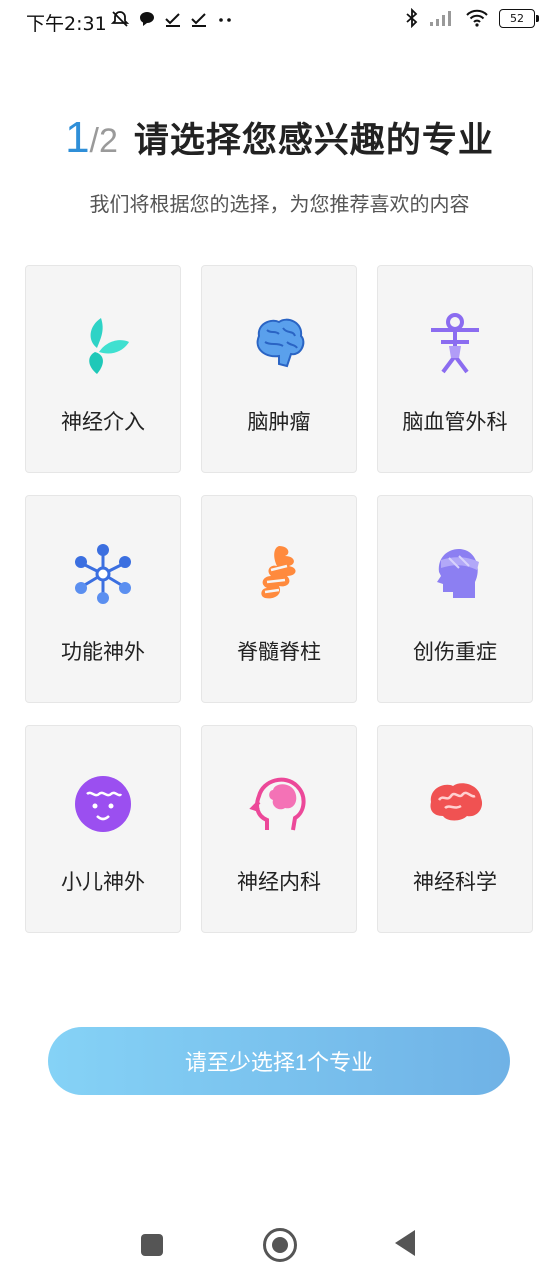  Describe the element at coordinates (279, 21) in the screenshot. I see `status-bar: 下午2:31 52` at that location.